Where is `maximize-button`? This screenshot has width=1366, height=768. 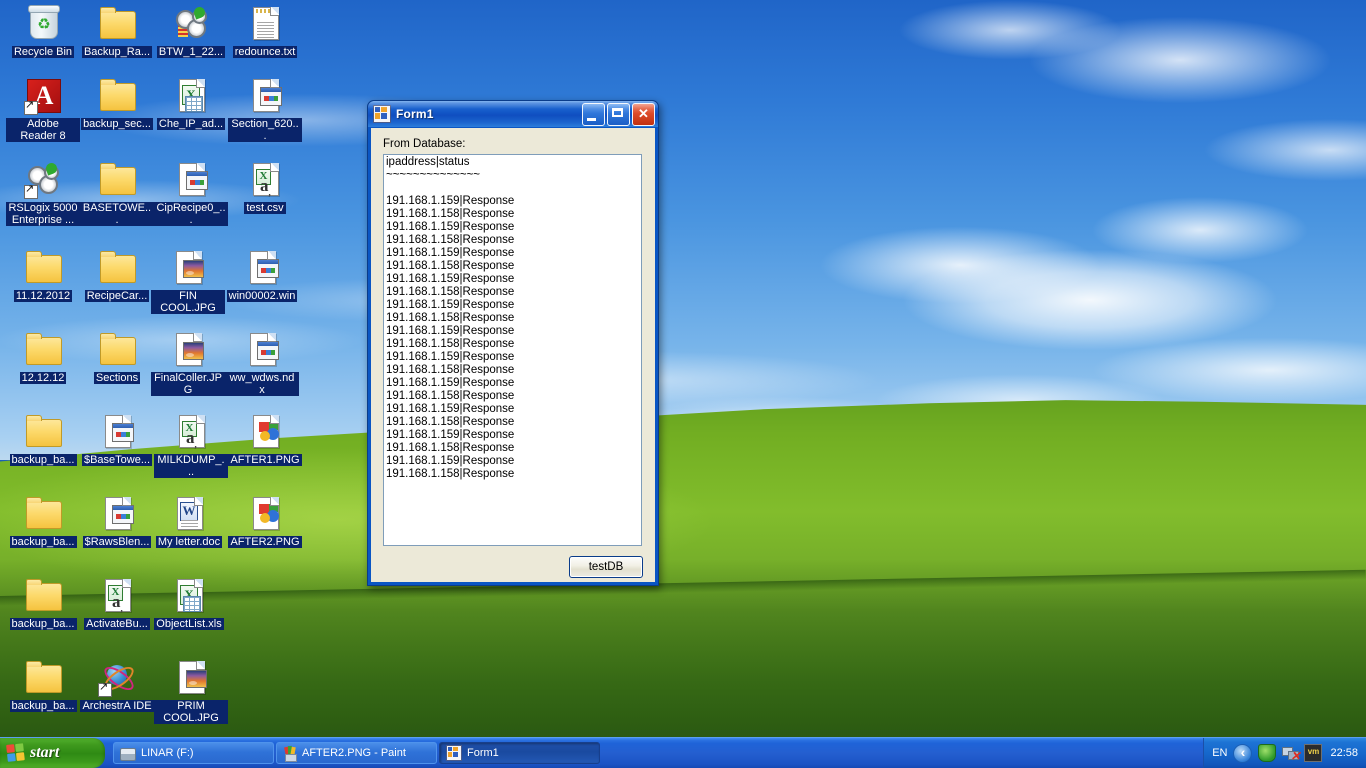
maximize-button is located at coordinates (618, 114).